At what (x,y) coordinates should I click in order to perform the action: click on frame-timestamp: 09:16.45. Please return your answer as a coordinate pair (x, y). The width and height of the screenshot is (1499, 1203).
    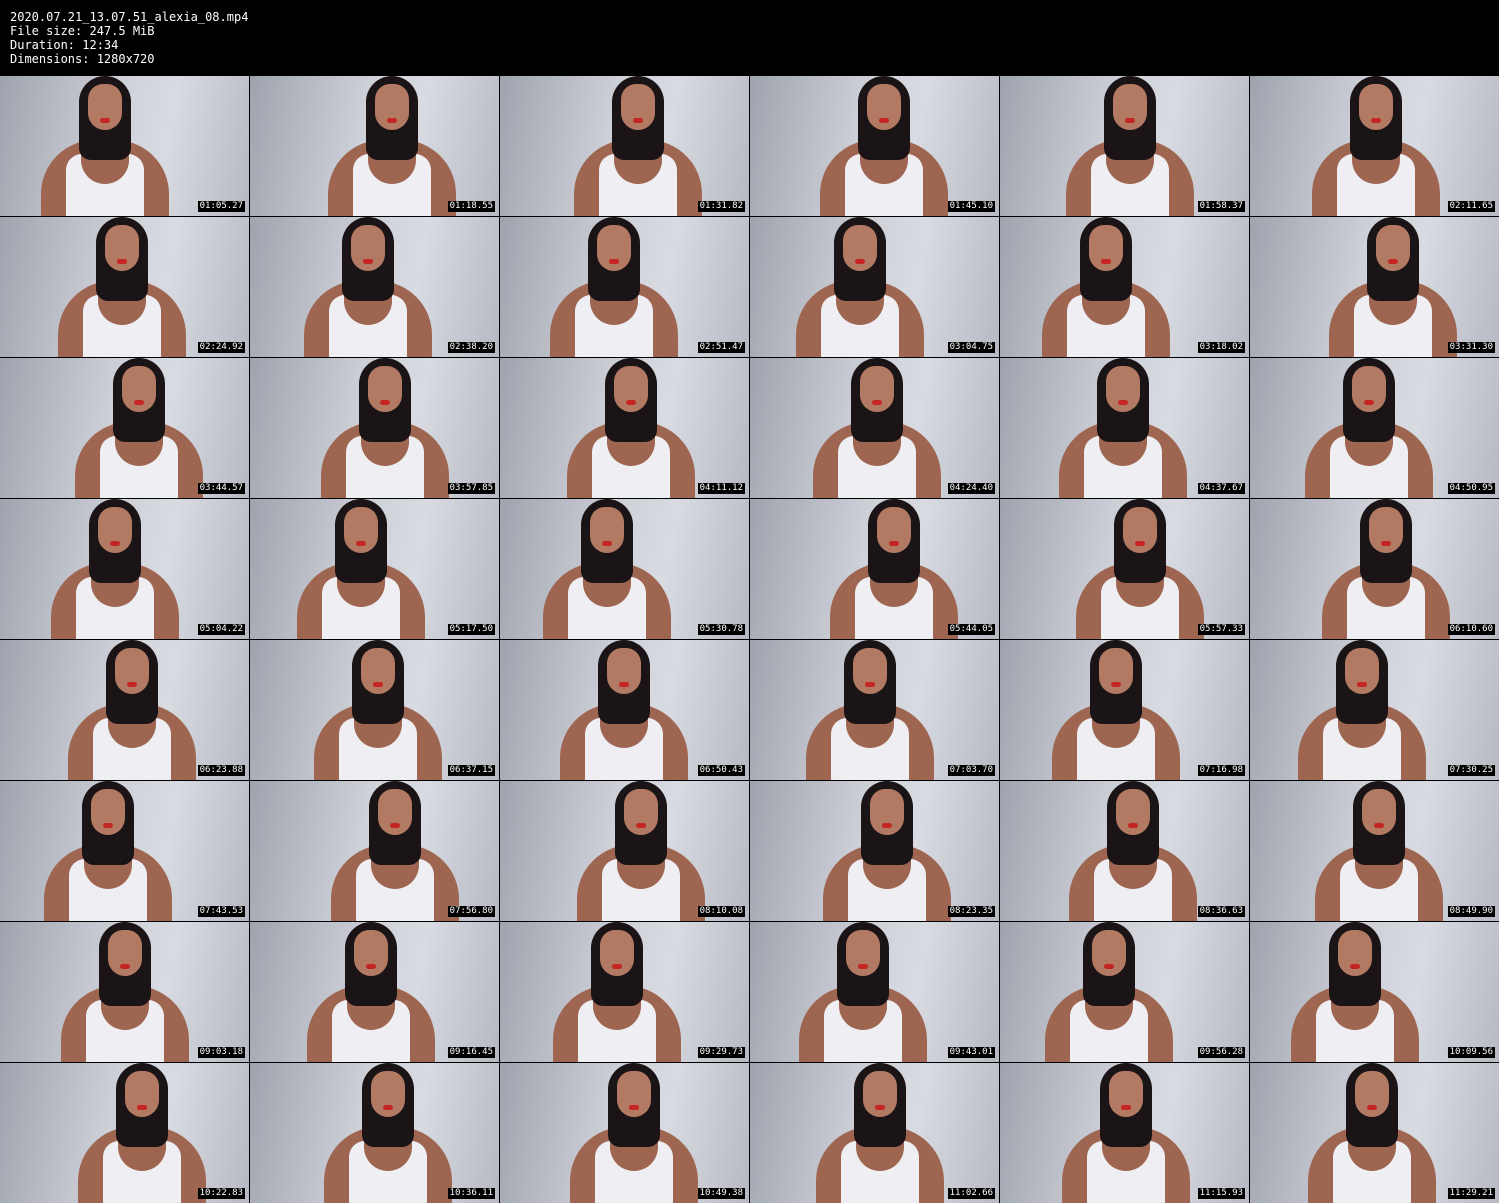
    Looking at the image, I should click on (471, 1052).